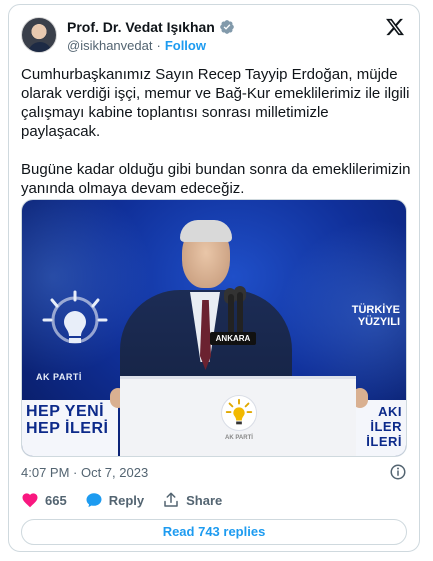 The image size is (433, 561). I want to click on share-upload-icon, so click(171, 500).